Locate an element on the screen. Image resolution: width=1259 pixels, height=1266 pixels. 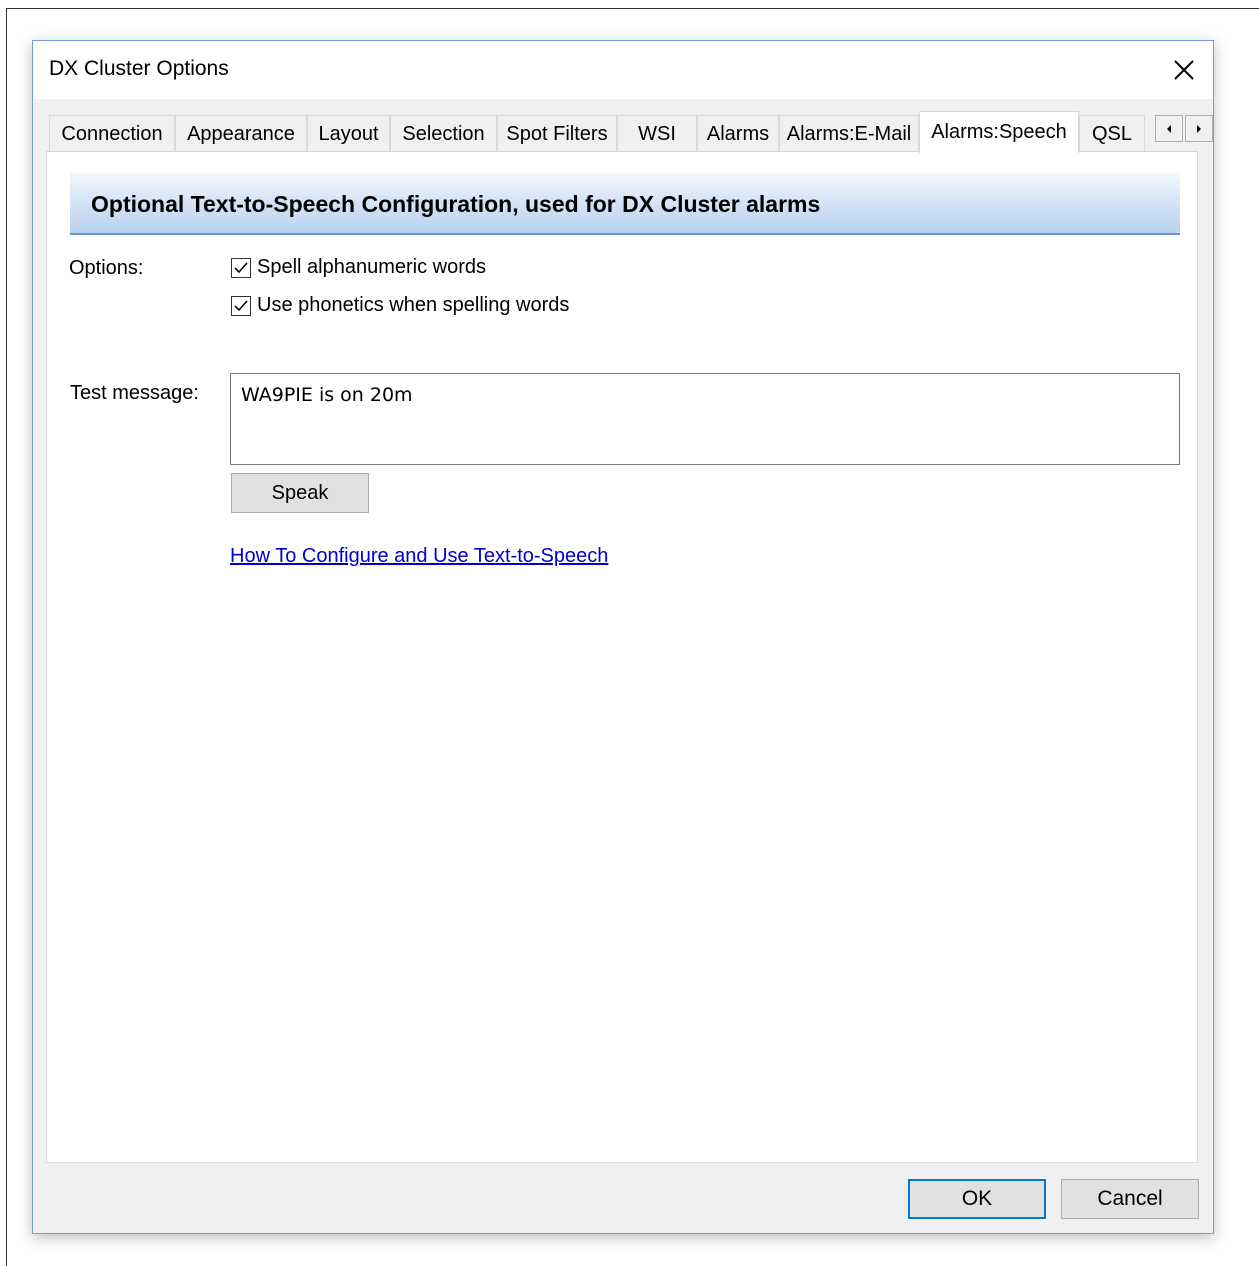
test-message-input: WA9PIE is on 20m is located at coordinates (705, 419).